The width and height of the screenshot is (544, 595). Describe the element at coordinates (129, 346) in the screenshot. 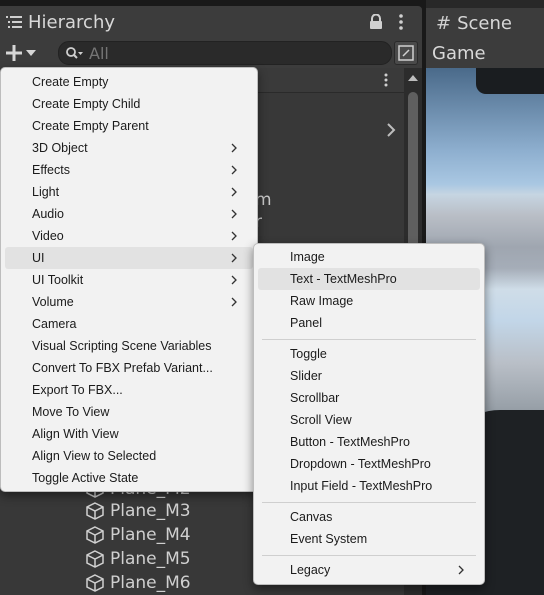

I see `menu-item-visual-scripting-scene-variables: Visual Scripting Scene Variables` at that location.